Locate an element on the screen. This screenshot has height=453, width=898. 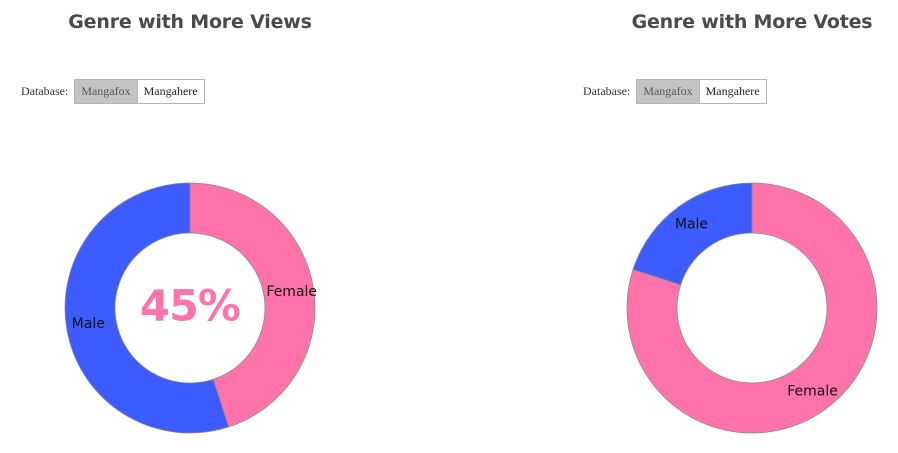
views-database-selector: Database: Mangafox Mangahere is located at coordinates (113, 91).